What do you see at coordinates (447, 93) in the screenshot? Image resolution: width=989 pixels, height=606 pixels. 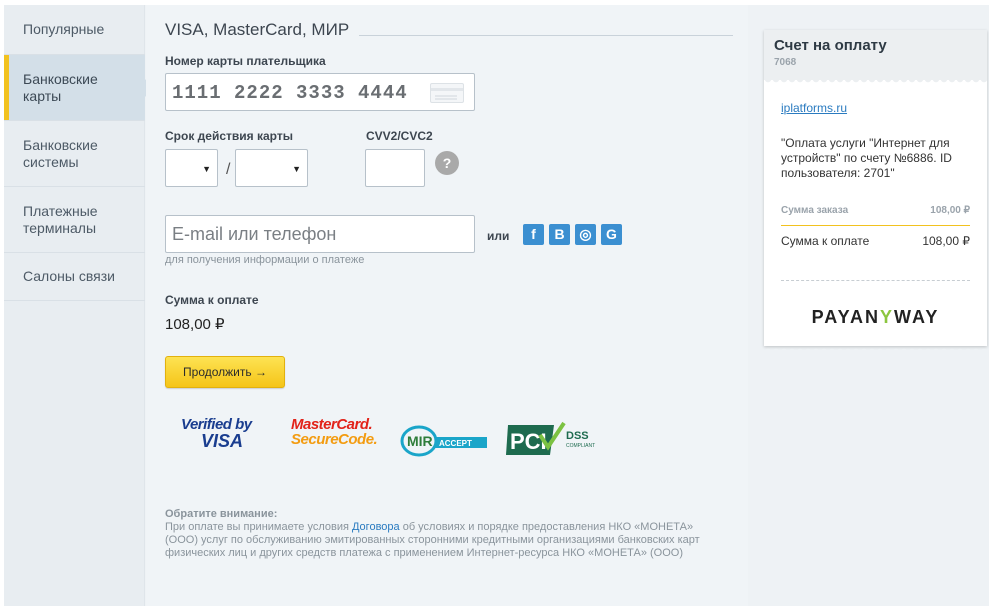 I see `bank-card-icon` at bounding box center [447, 93].